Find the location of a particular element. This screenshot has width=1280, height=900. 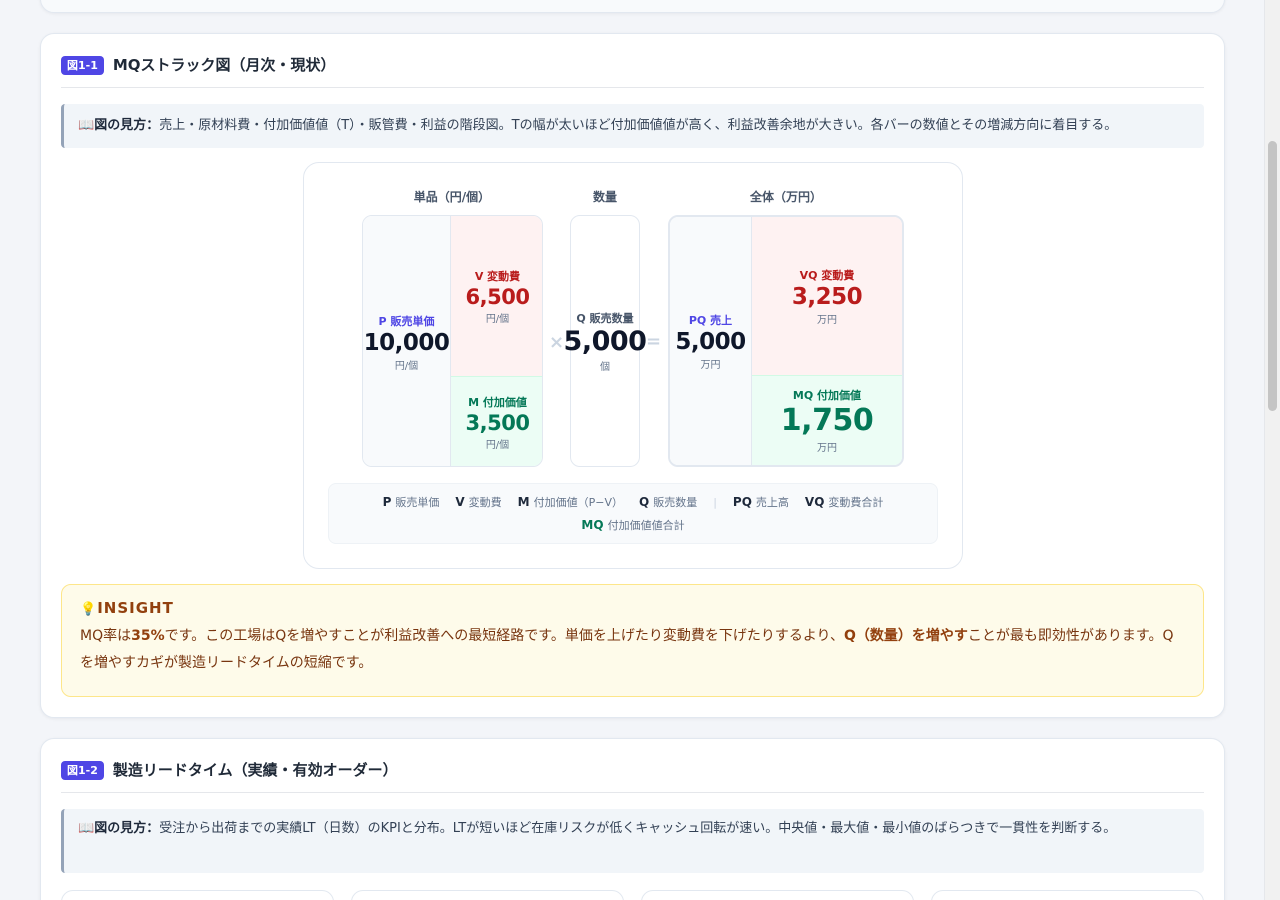

v-block: V 変動費 6,500 円/個 is located at coordinates (496, 296).